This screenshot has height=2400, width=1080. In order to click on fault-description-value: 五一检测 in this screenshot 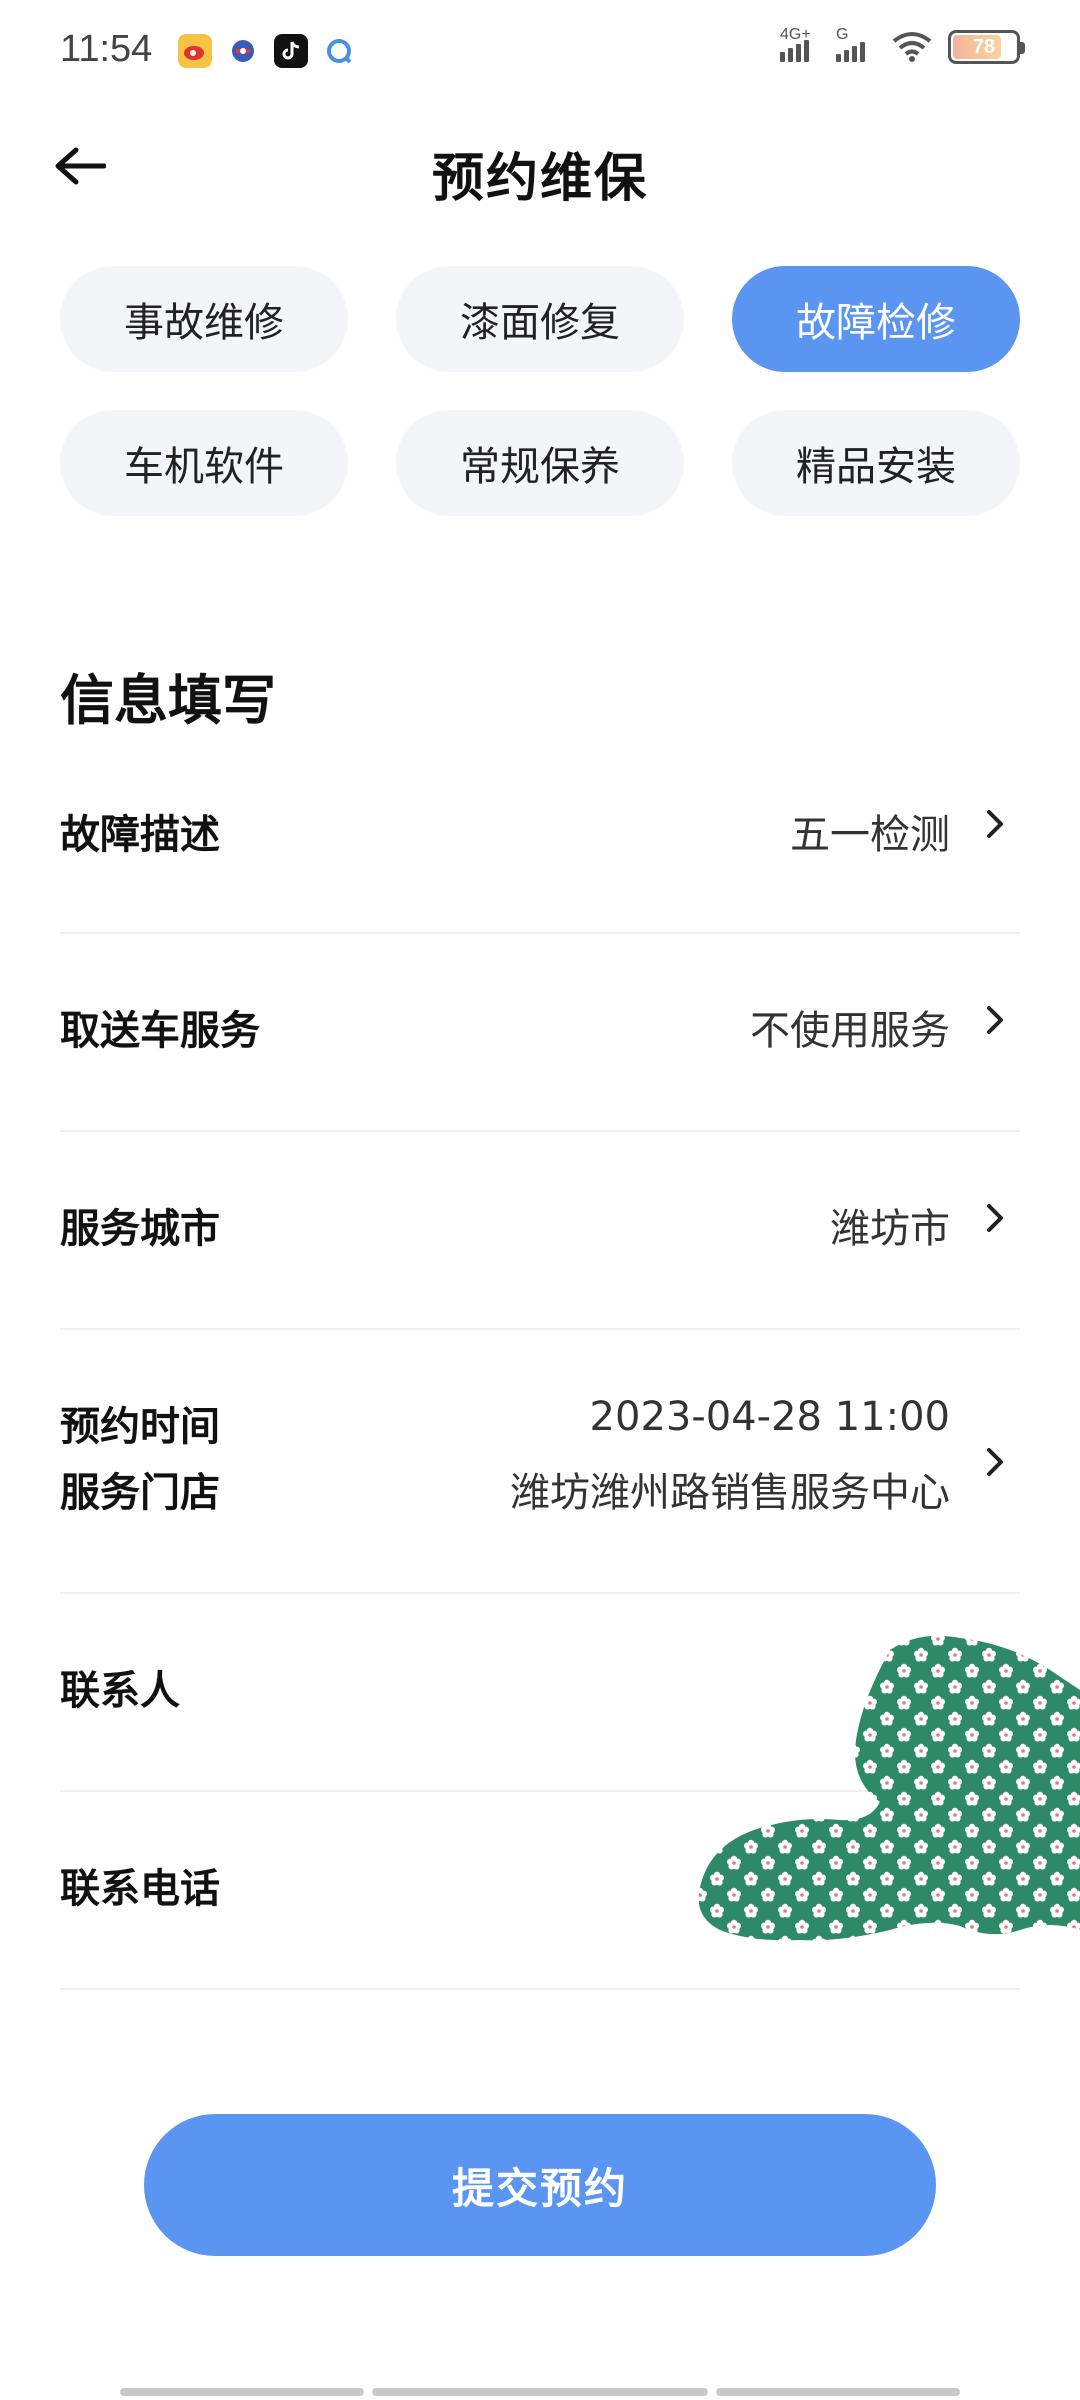, I will do `click(870, 835)`.